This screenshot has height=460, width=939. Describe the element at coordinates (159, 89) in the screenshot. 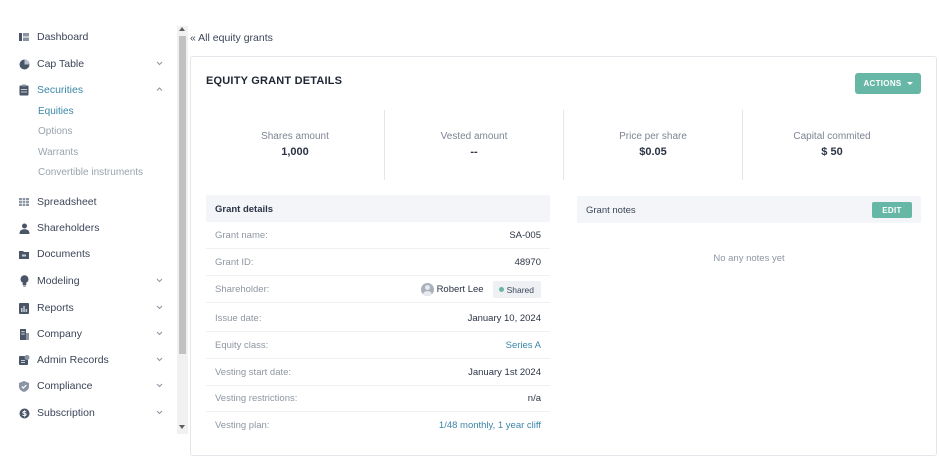

I see `chevron-up-icon` at that location.